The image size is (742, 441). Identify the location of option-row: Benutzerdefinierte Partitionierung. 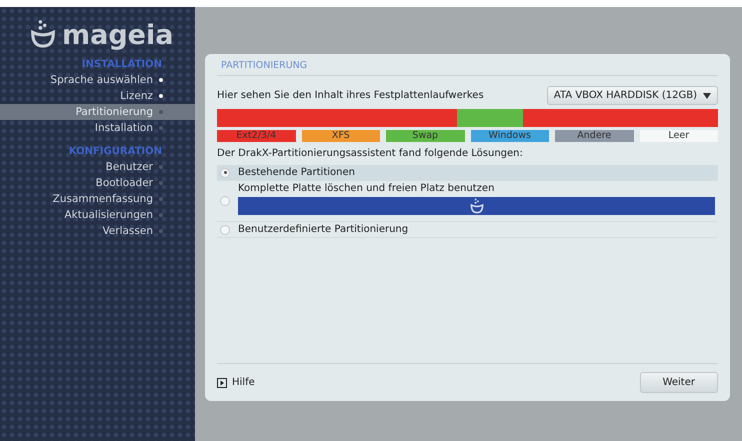
(467, 230).